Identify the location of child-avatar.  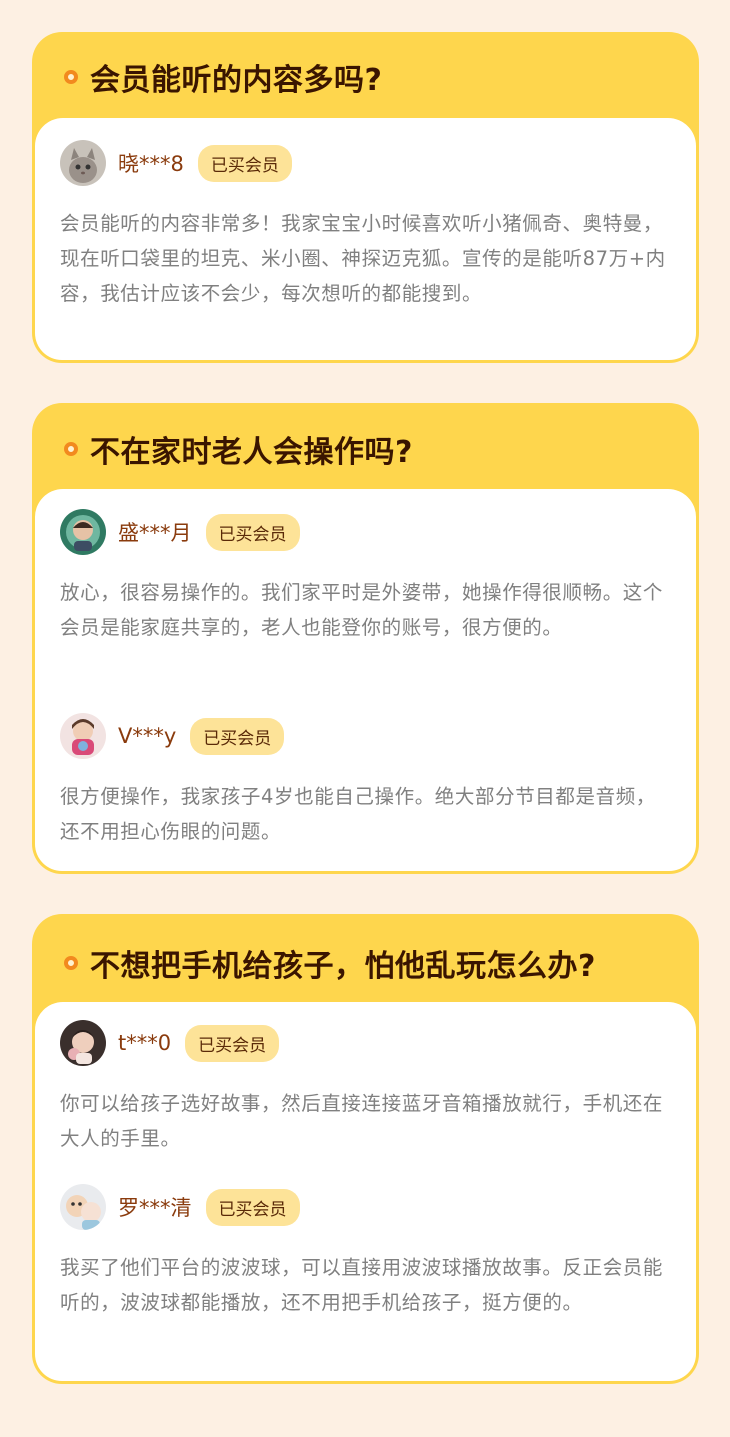
(83, 532).